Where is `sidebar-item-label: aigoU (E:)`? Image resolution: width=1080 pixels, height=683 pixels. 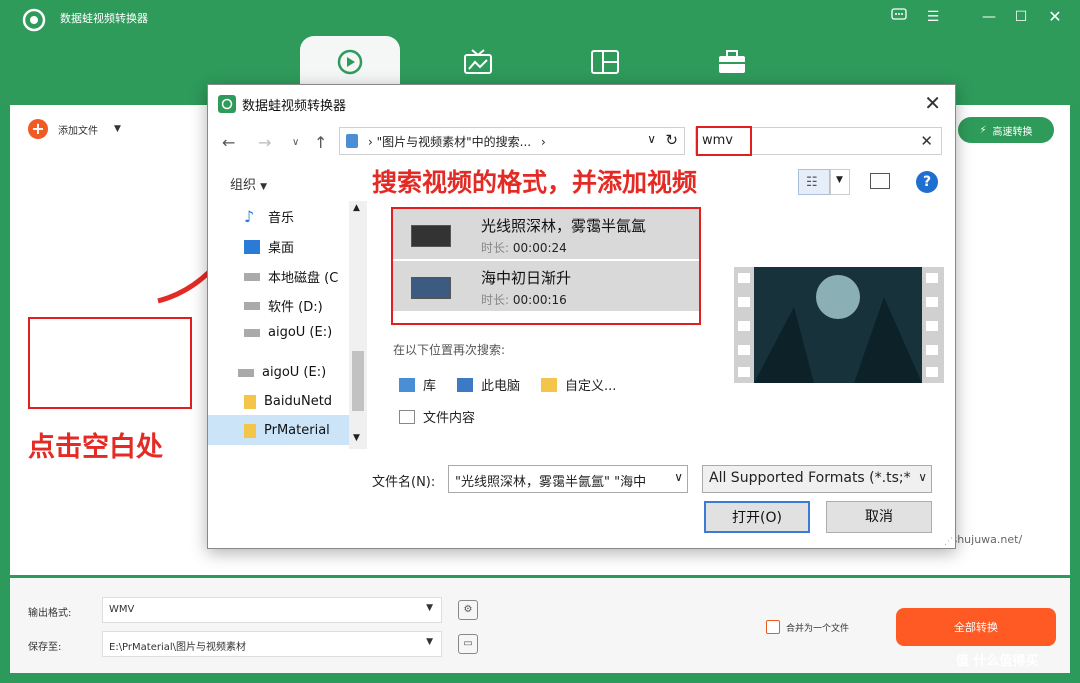
sidebar-item-label: aigoU (E:) is located at coordinates (300, 332).